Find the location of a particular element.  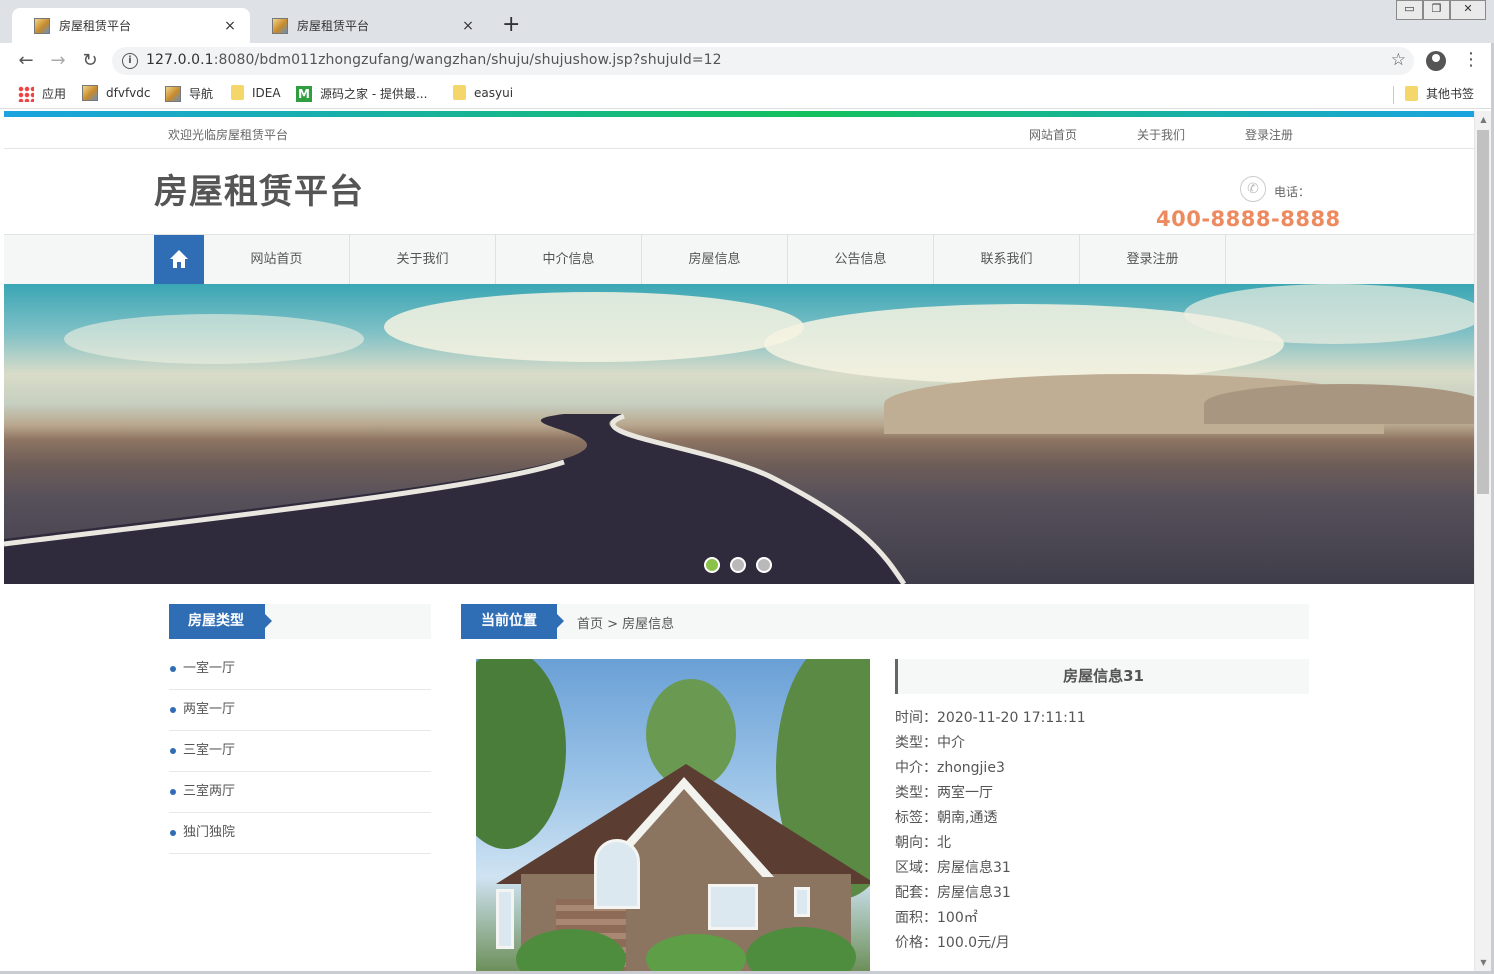

url-host: 127.0.0.1 is located at coordinates (180, 60).